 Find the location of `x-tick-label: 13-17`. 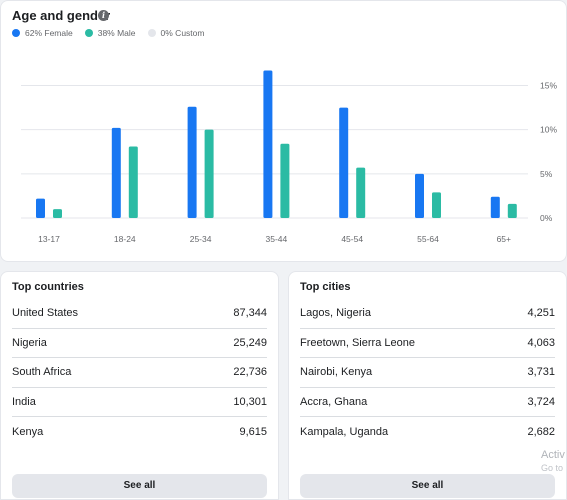

x-tick-label: 13-17 is located at coordinates (49, 239).